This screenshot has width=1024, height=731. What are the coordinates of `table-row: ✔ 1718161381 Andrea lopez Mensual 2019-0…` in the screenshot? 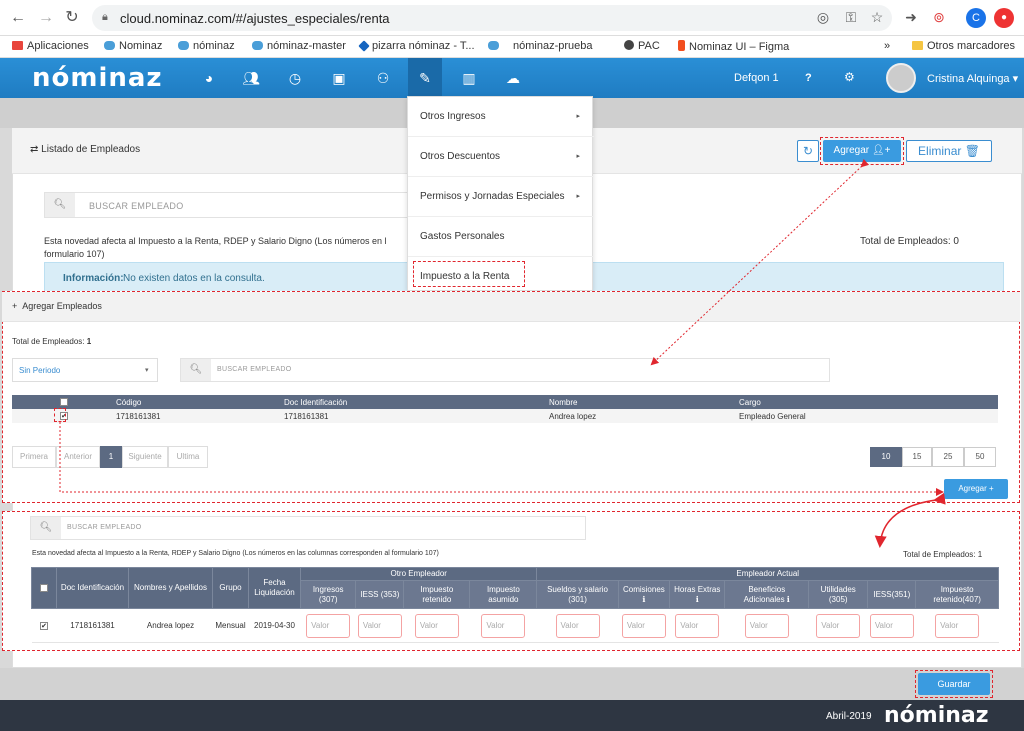 It's located at (515, 625).